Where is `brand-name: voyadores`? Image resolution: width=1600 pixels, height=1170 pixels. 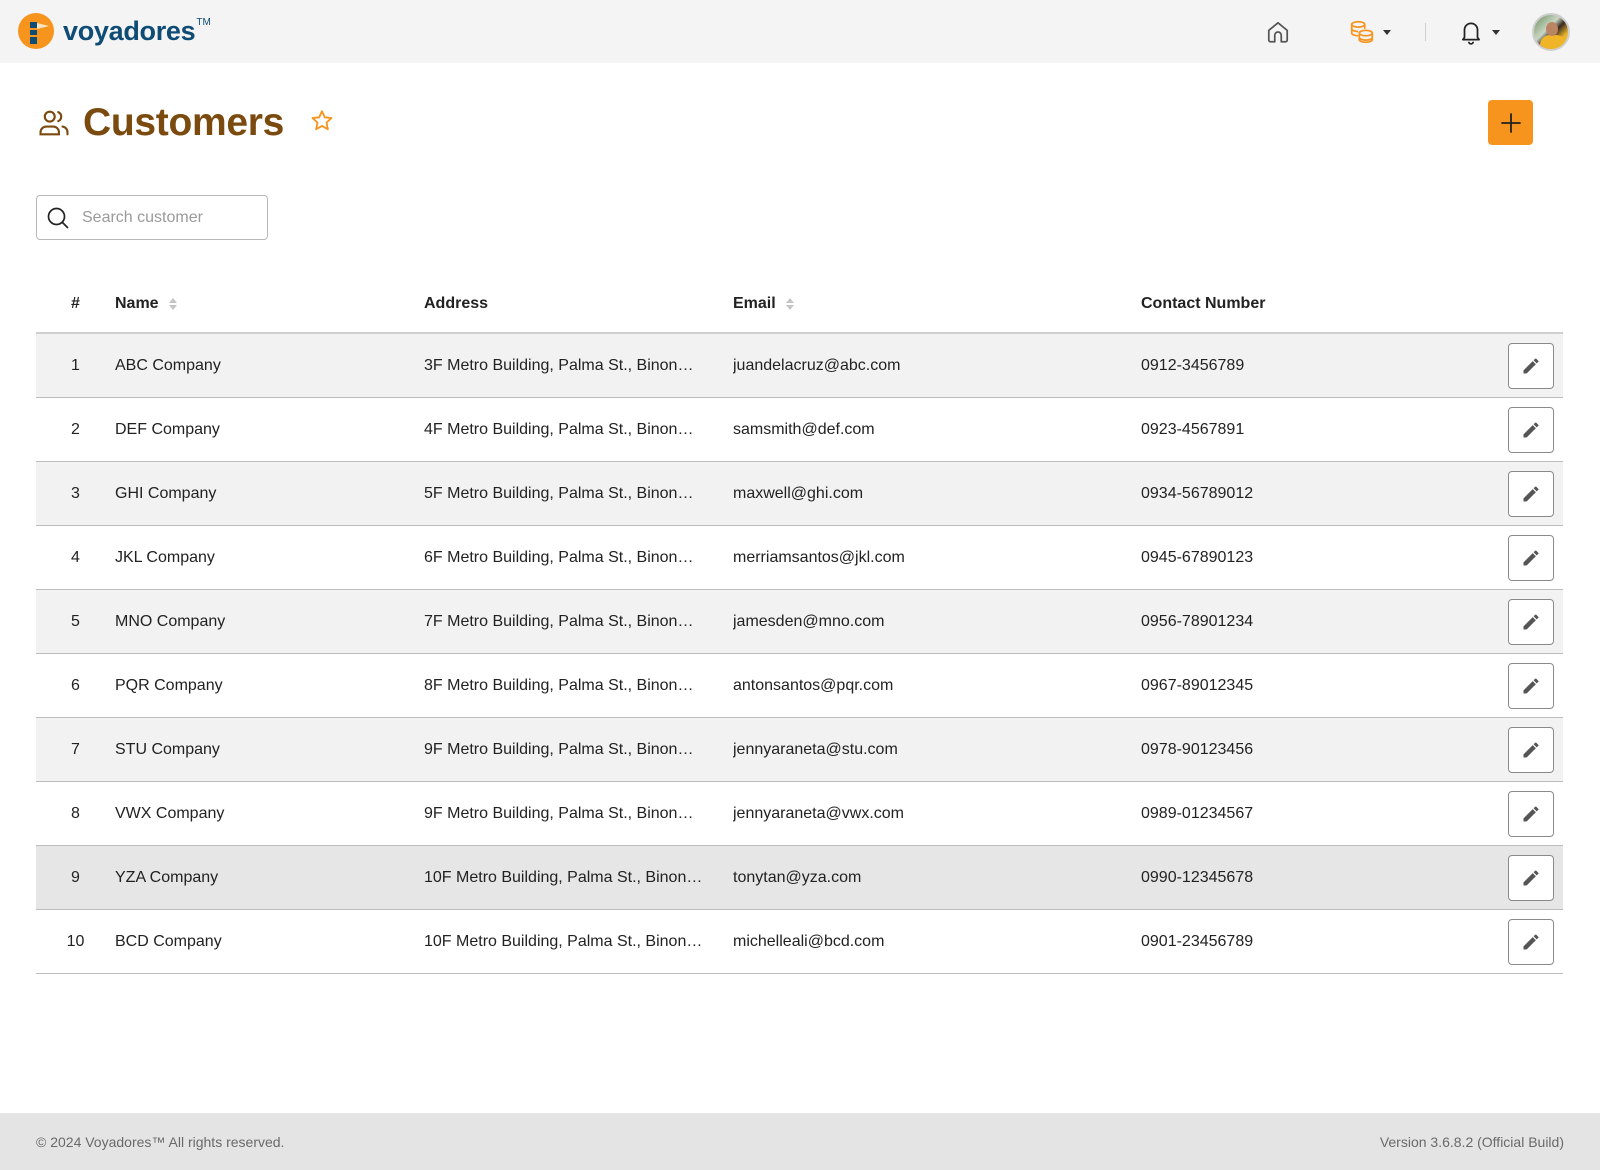
brand-name: voyadores is located at coordinates (129, 30).